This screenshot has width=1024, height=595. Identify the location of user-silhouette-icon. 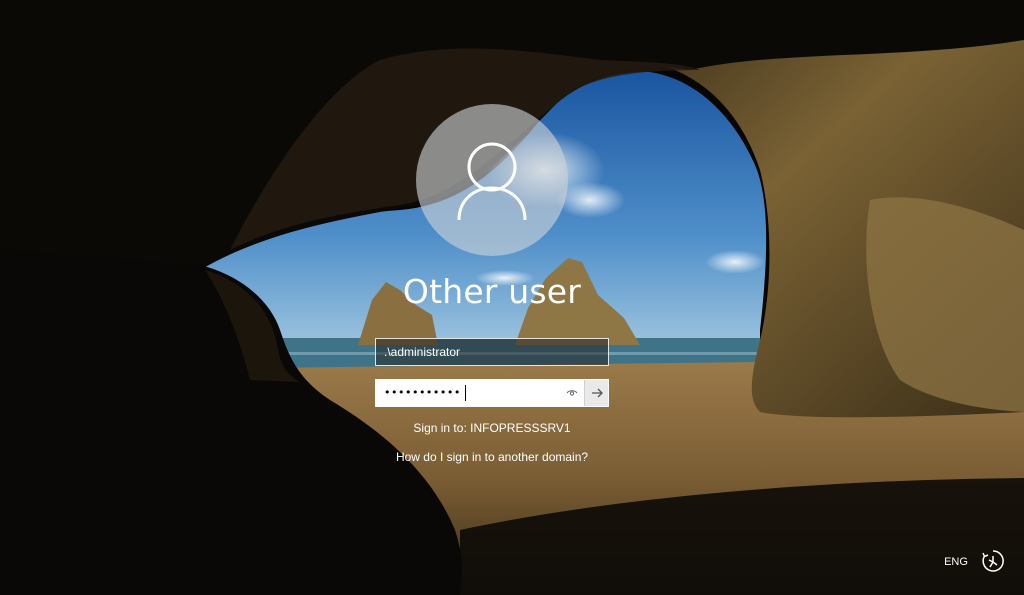
(492, 181).